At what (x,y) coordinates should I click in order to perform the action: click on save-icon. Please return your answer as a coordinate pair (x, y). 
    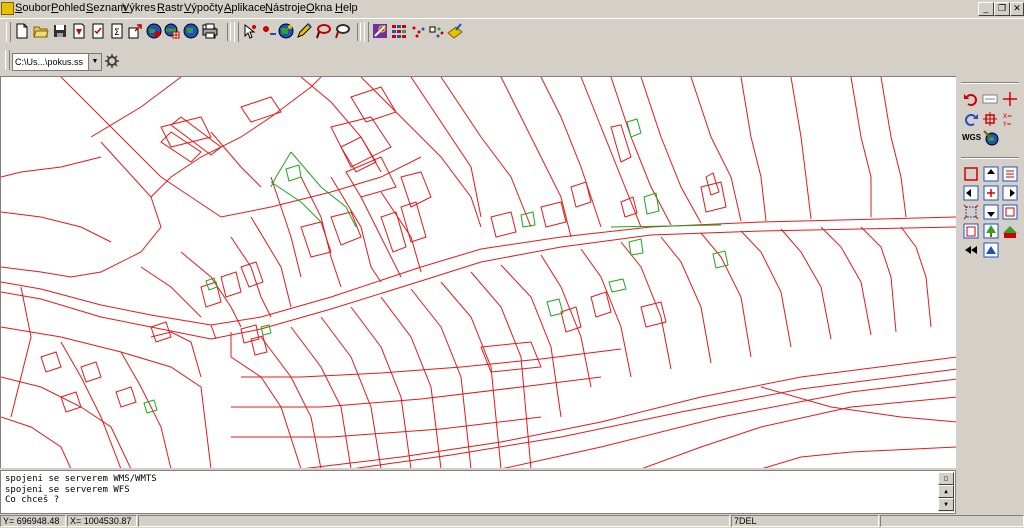
    Looking at the image, I should click on (60, 31).